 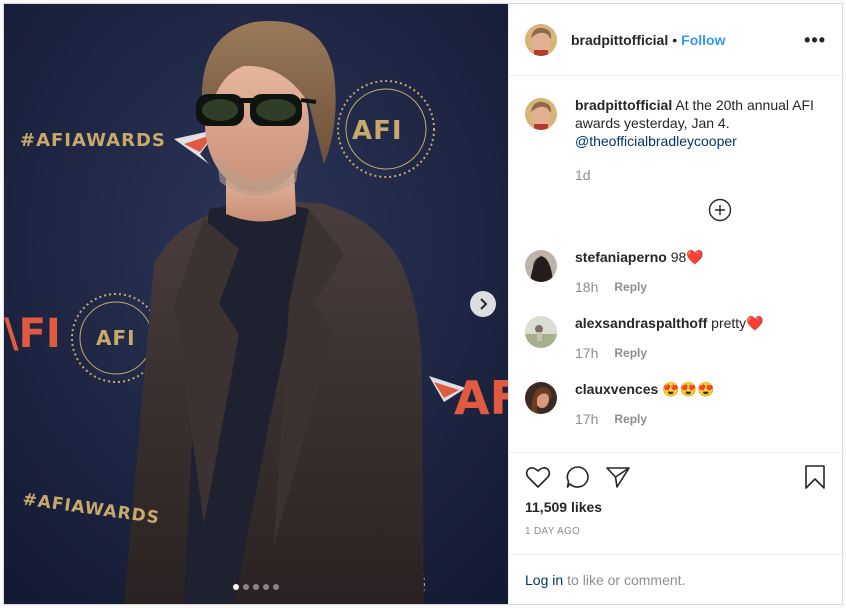 I want to click on comment-item: alexsandraspalthoff pretty❤️ 17h Reply, so click(x=675, y=338).